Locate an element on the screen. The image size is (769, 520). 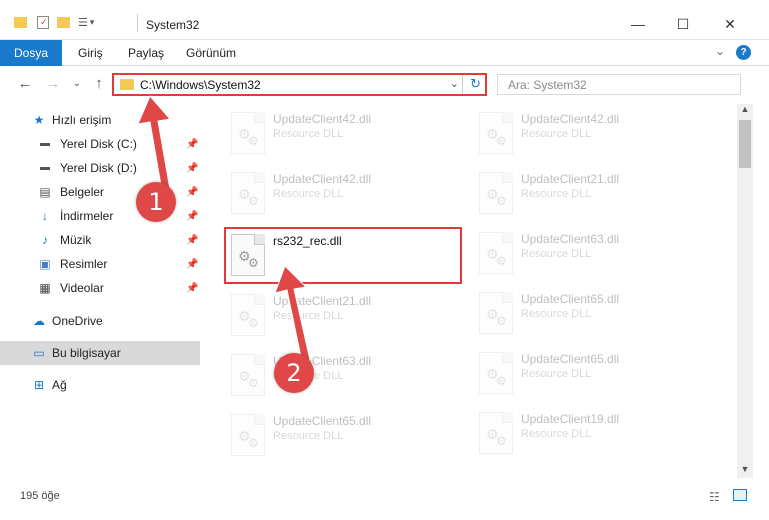
forward-button: → is located at coordinates (53, 84).